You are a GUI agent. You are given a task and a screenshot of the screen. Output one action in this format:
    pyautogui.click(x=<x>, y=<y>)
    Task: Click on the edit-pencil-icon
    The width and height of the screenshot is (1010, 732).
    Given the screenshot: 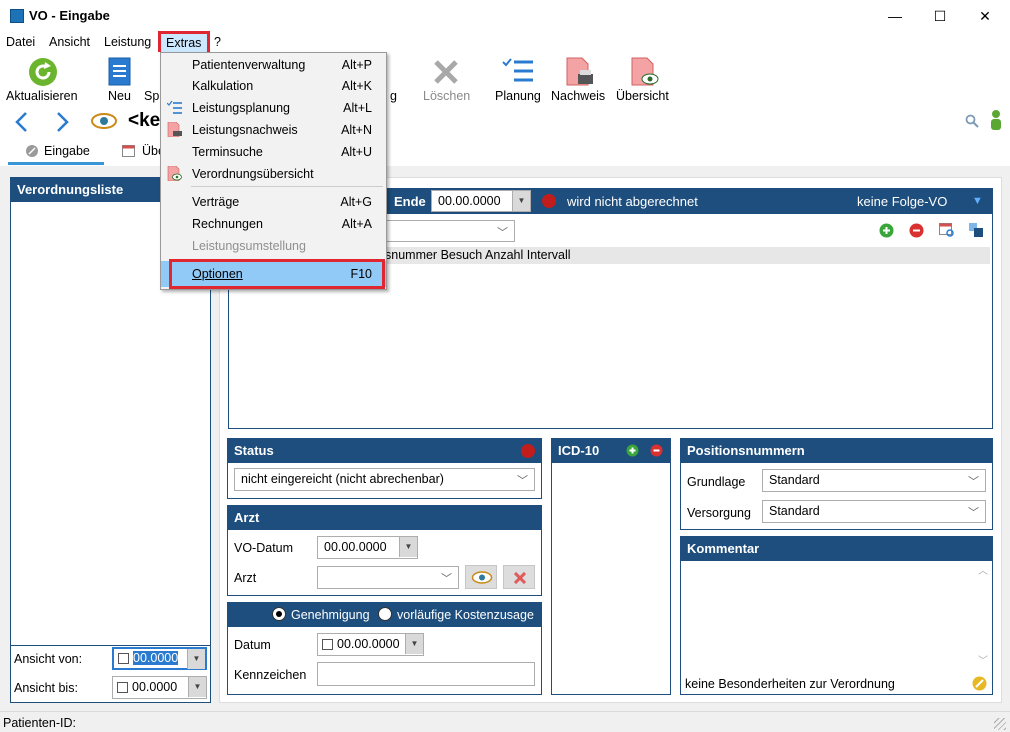 What is the action you would take?
    pyautogui.click(x=979, y=683)
    